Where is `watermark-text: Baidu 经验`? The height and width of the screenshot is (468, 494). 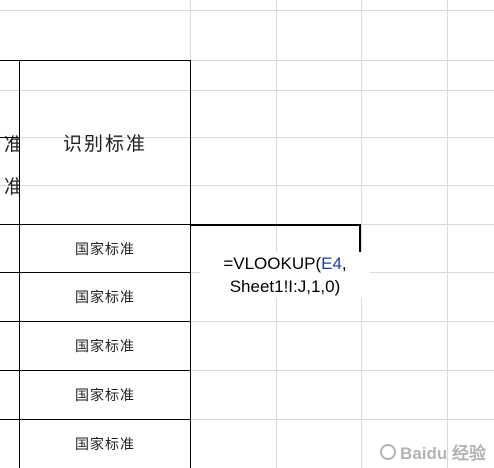
watermark-text: Baidu 经验 is located at coordinates (443, 453).